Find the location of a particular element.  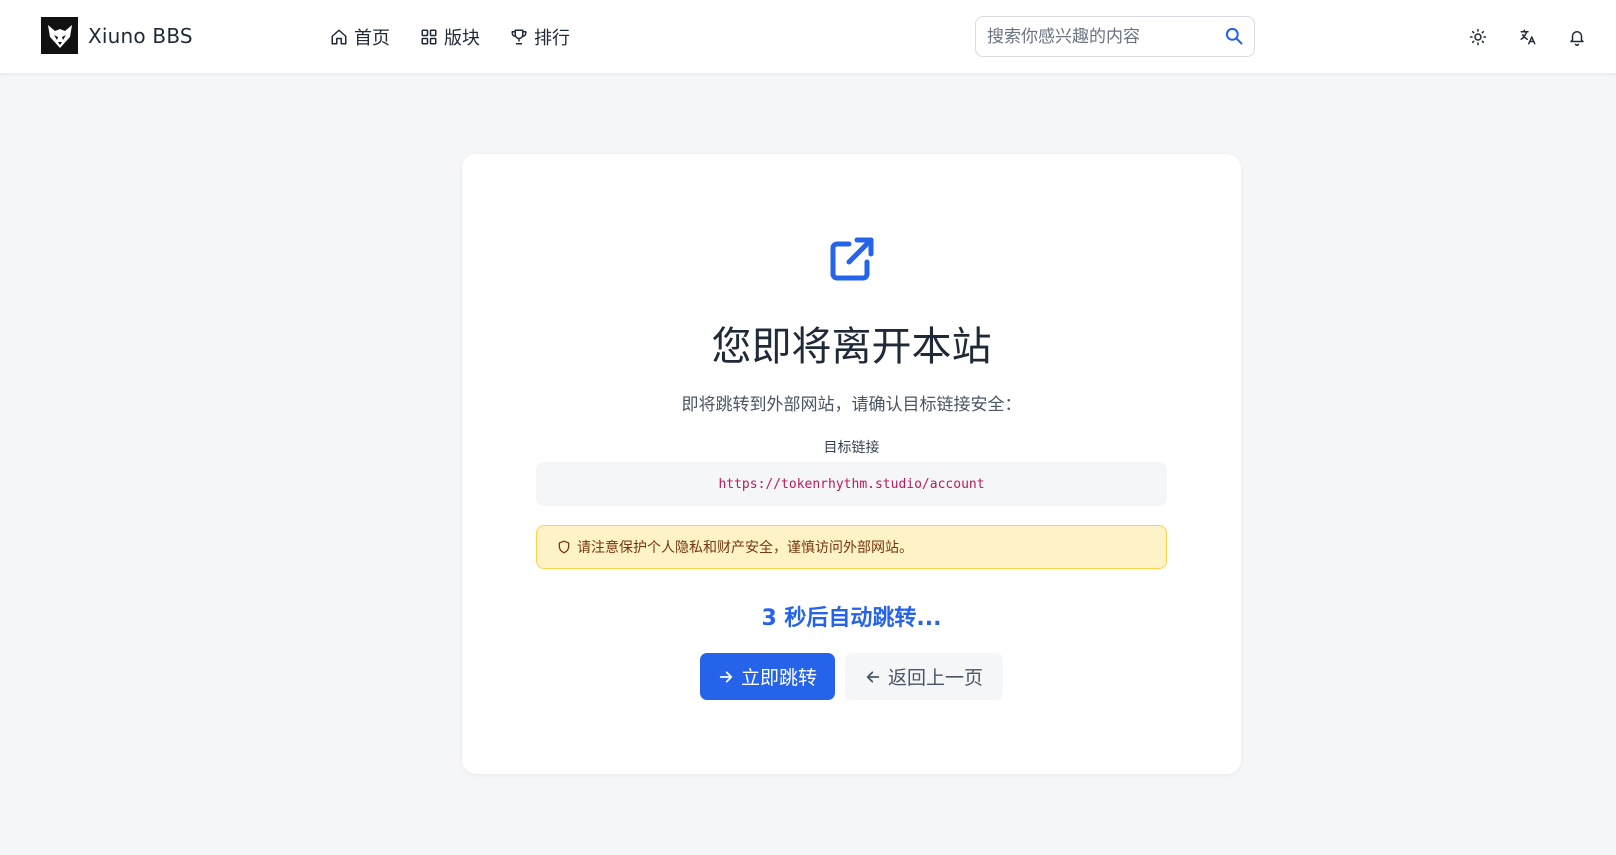

search-box is located at coordinates (1115, 36).